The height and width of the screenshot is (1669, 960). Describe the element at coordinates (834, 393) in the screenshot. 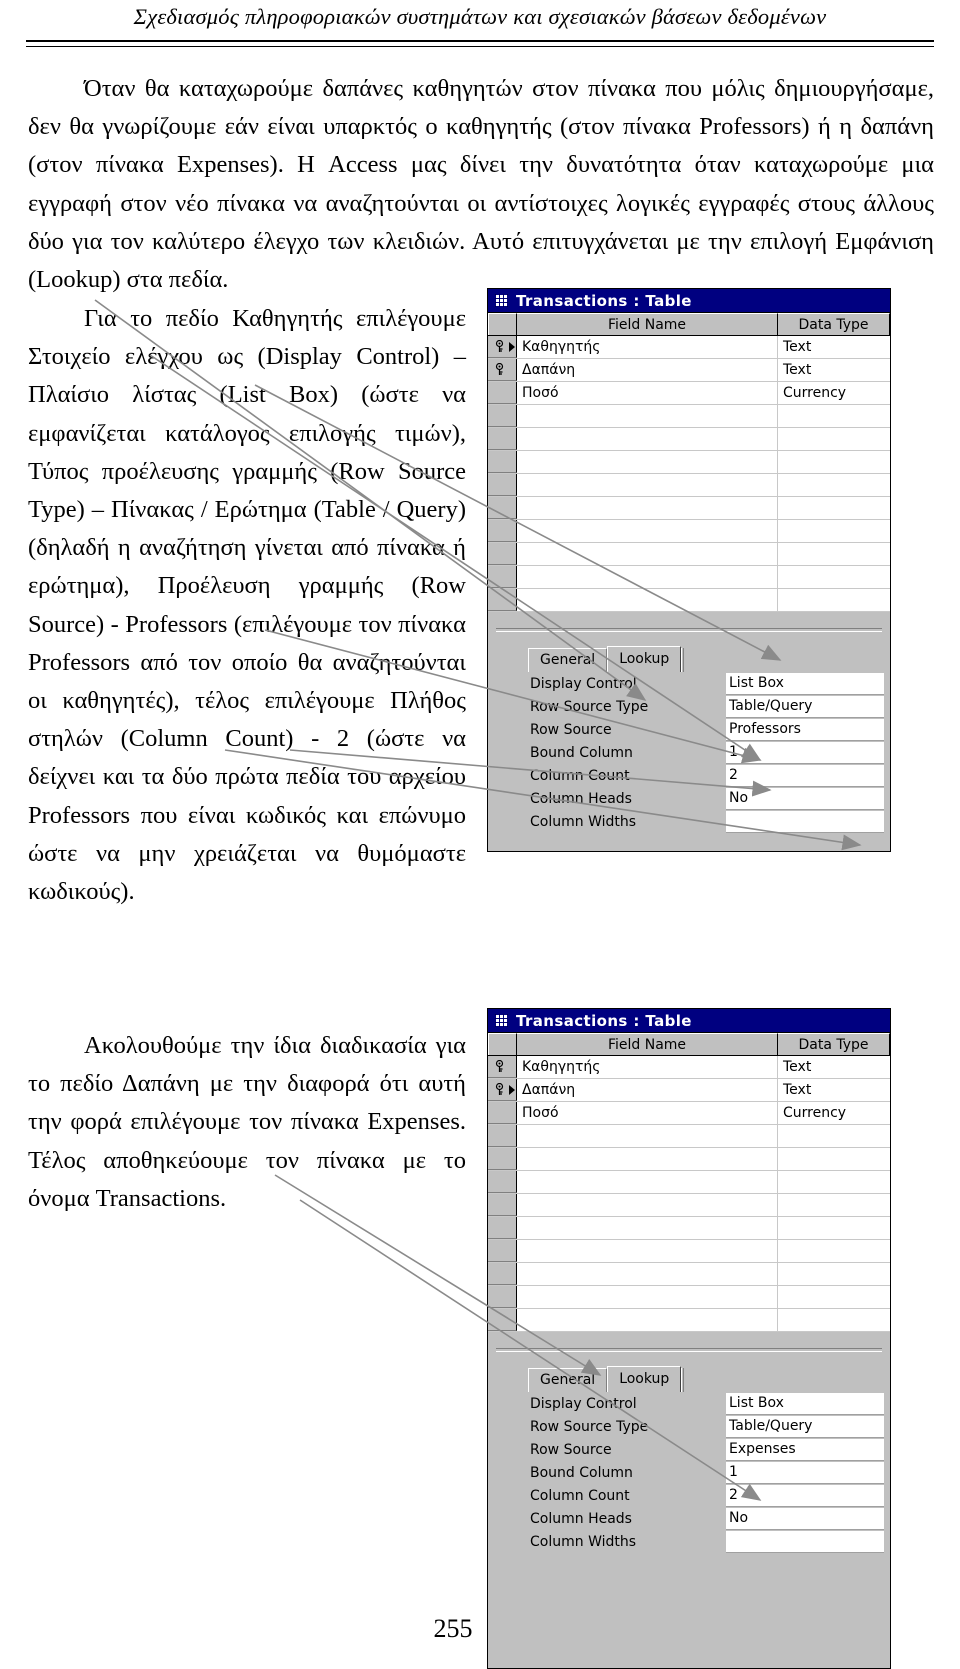

I see `cell-data-type: Currency` at that location.